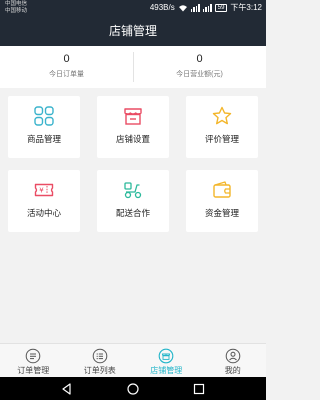 Image resolution: width=320 pixels, height=400 pixels. What do you see at coordinates (33, 370) in the screenshot?
I see `tab-order-management-label: 订单管理` at bounding box center [33, 370].